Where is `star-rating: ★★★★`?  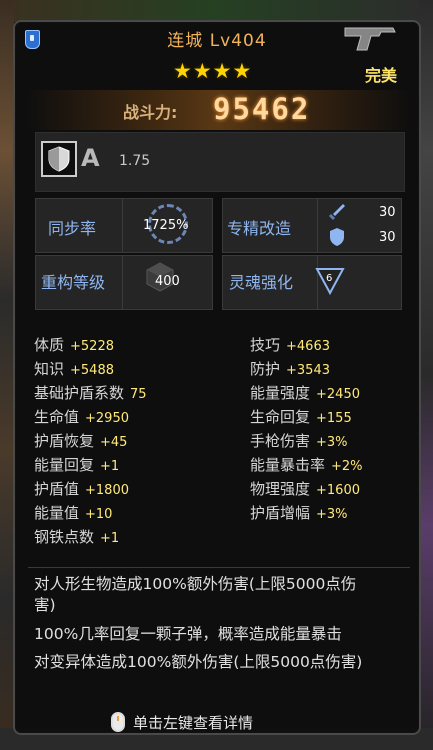
star-rating: ★★★★ is located at coordinates (213, 71).